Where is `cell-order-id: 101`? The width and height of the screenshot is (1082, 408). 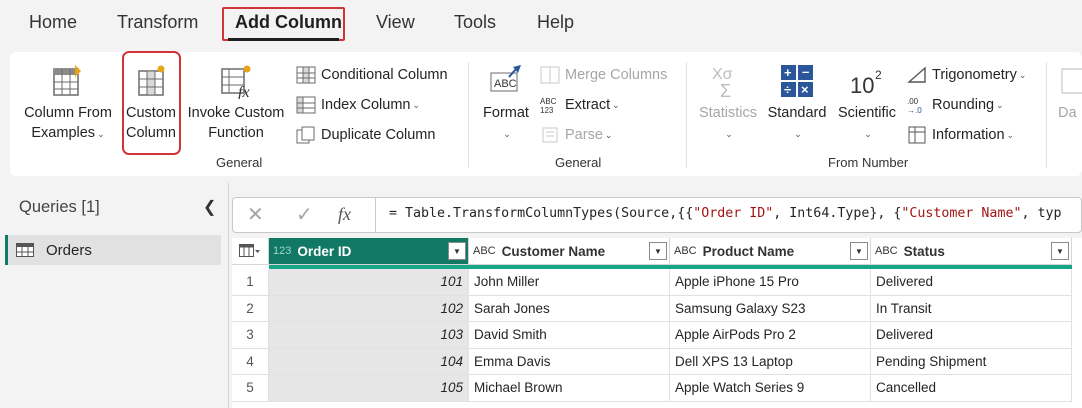 cell-order-id: 101 is located at coordinates (369, 282).